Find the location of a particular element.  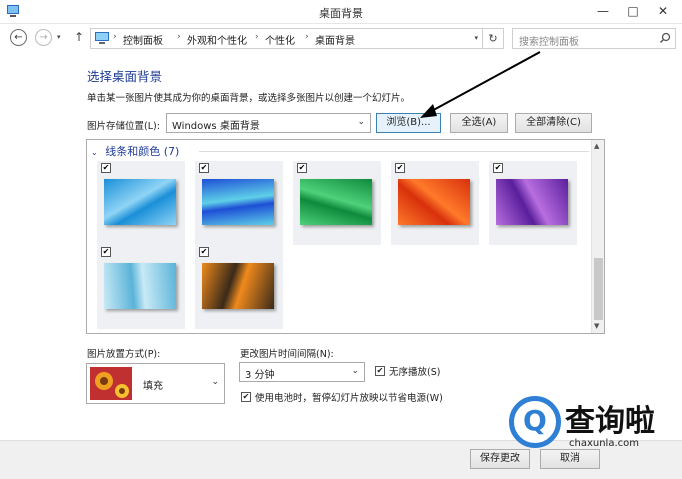

battery-pause-checkbox: ✔ is located at coordinates (246, 397).